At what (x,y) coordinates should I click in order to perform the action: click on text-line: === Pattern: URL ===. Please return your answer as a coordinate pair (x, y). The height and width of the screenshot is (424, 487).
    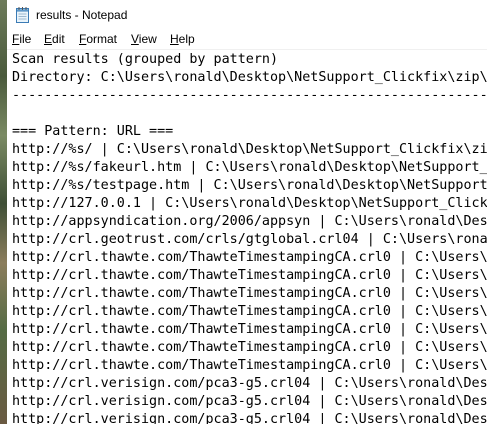
    Looking at the image, I should click on (93, 131).